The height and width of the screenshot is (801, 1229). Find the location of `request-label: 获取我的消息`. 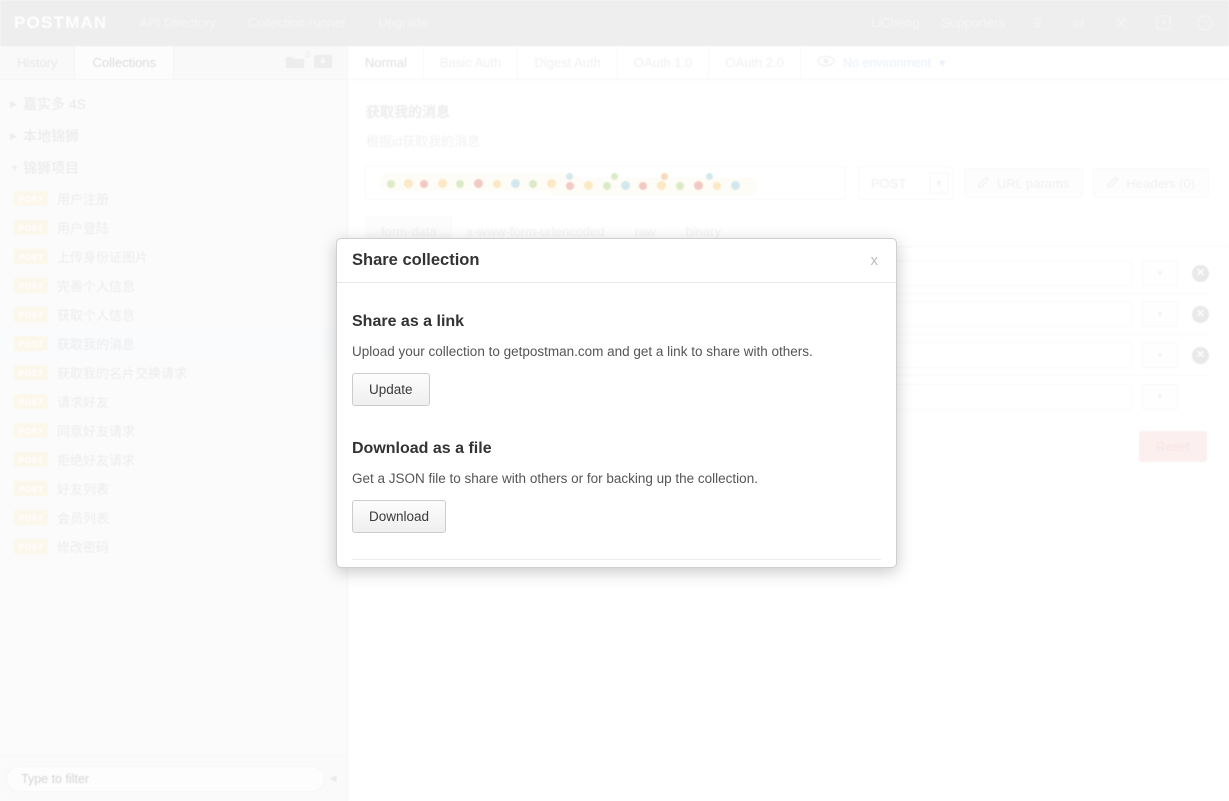

request-label: 获取我的消息 is located at coordinates (96, 344).